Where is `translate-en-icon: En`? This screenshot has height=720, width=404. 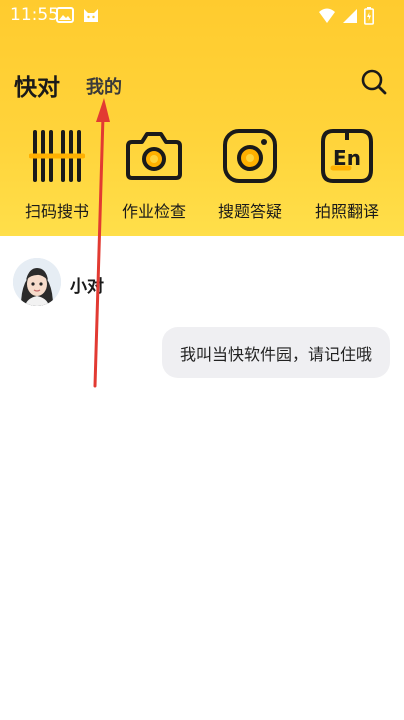 translate-en-icon: En is located at coordinates (347, 156).